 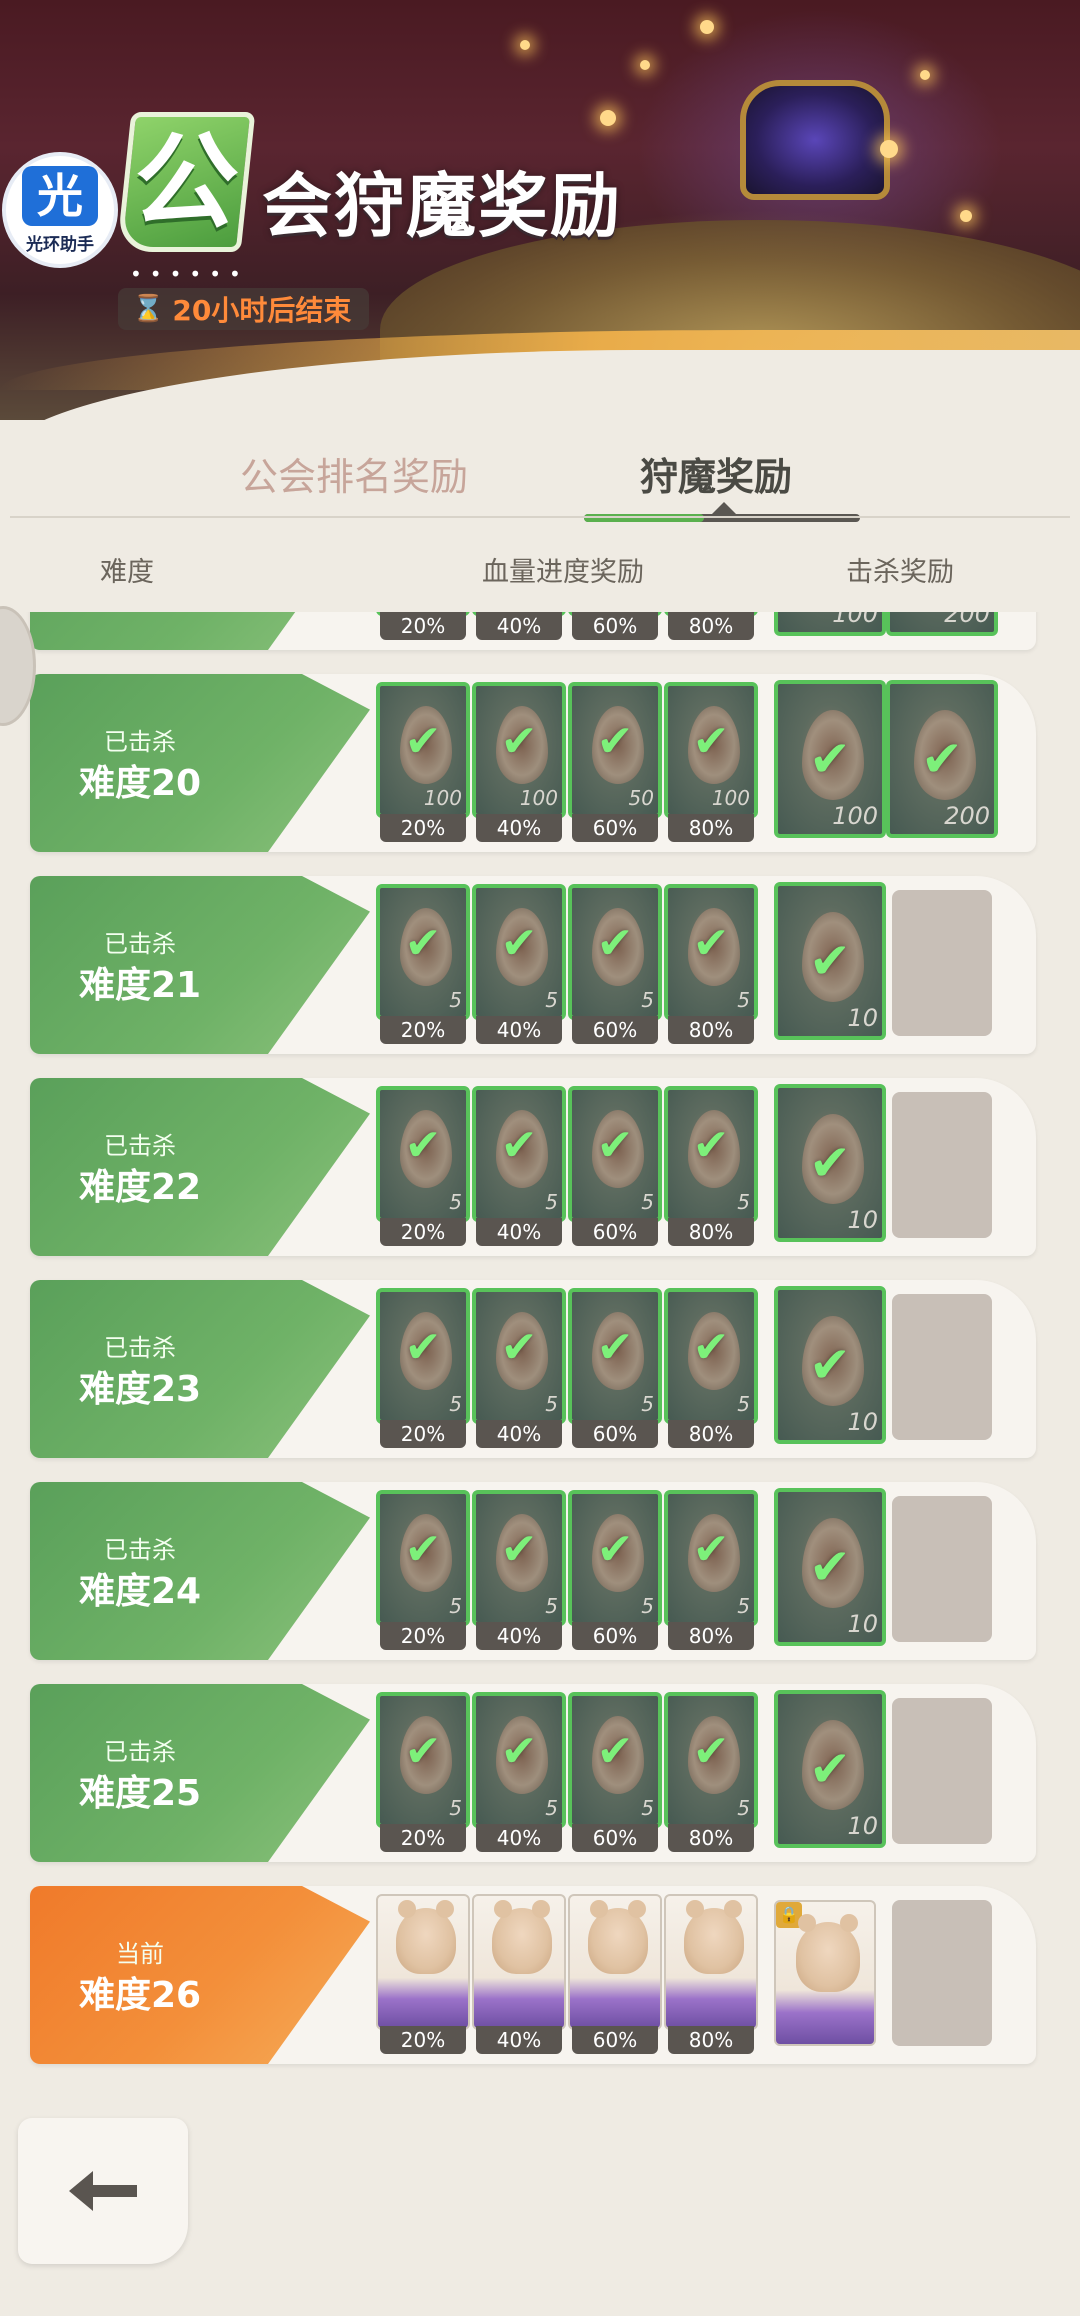 I want to click on row-difficulty-panel: 已击杀 难度21, so click(x=200, y=965).